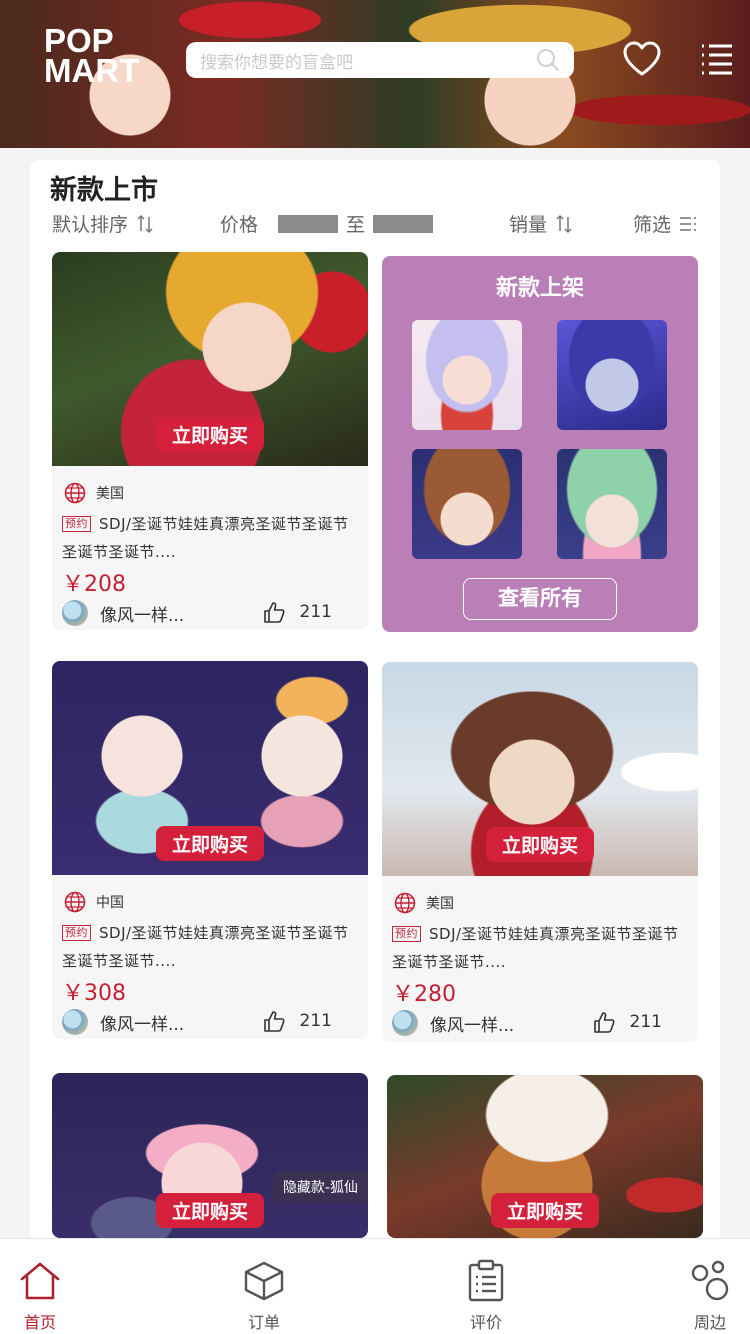  What do you see at coordinates (90, 225) in the screenshot?
I see `default-sort-label: 默认排序` at bounding box center [90, 225].